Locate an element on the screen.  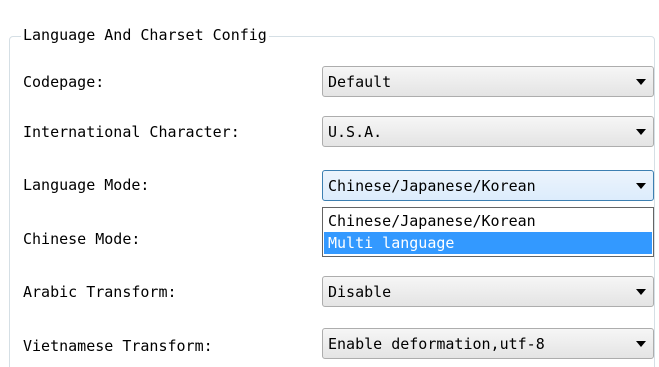
group-title: Language And Charset Config is located at coordinates (145, 35).